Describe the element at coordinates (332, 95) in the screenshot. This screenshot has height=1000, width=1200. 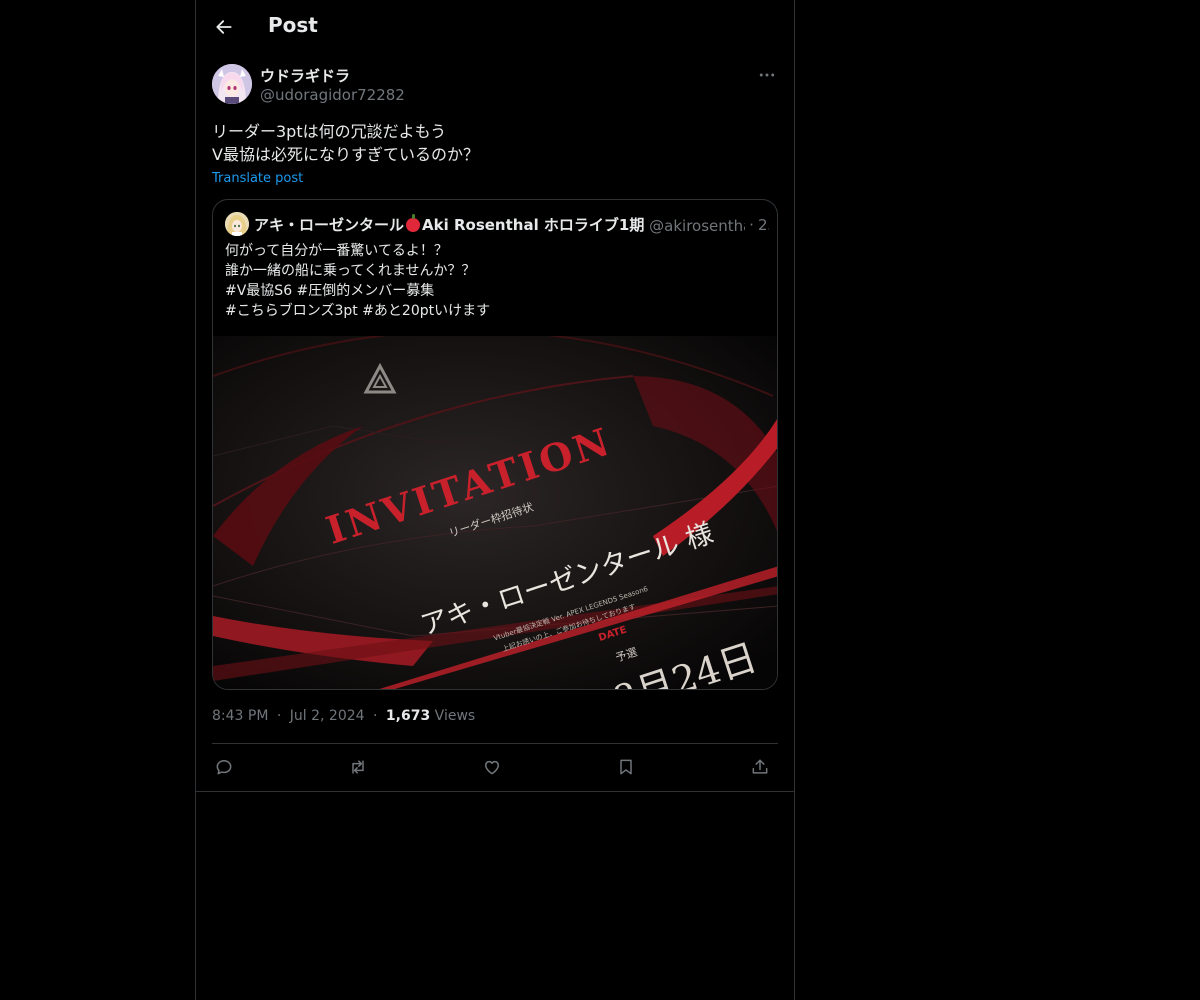
I see `author-handle: @udoragidor72282` at that location.